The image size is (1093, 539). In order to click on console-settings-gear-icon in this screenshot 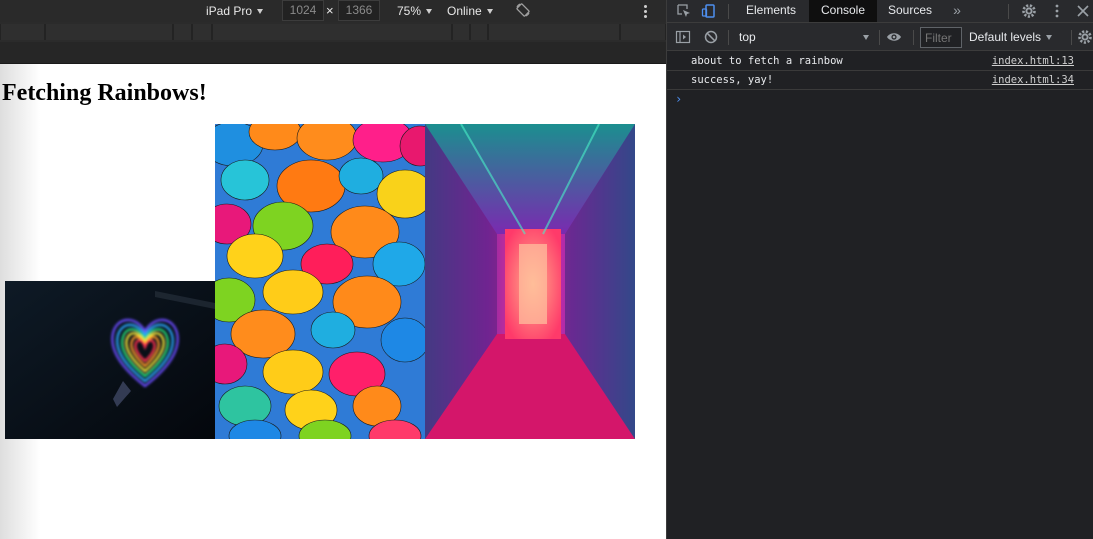, I will do `click(1085, 37)`.